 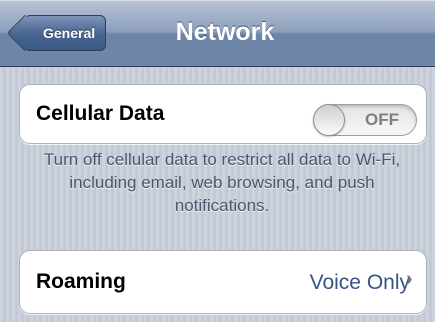 What do you see at coordinates (69, 33) in the screenshot?
I see `back-button-label: General` at bounding box center [69, 33].